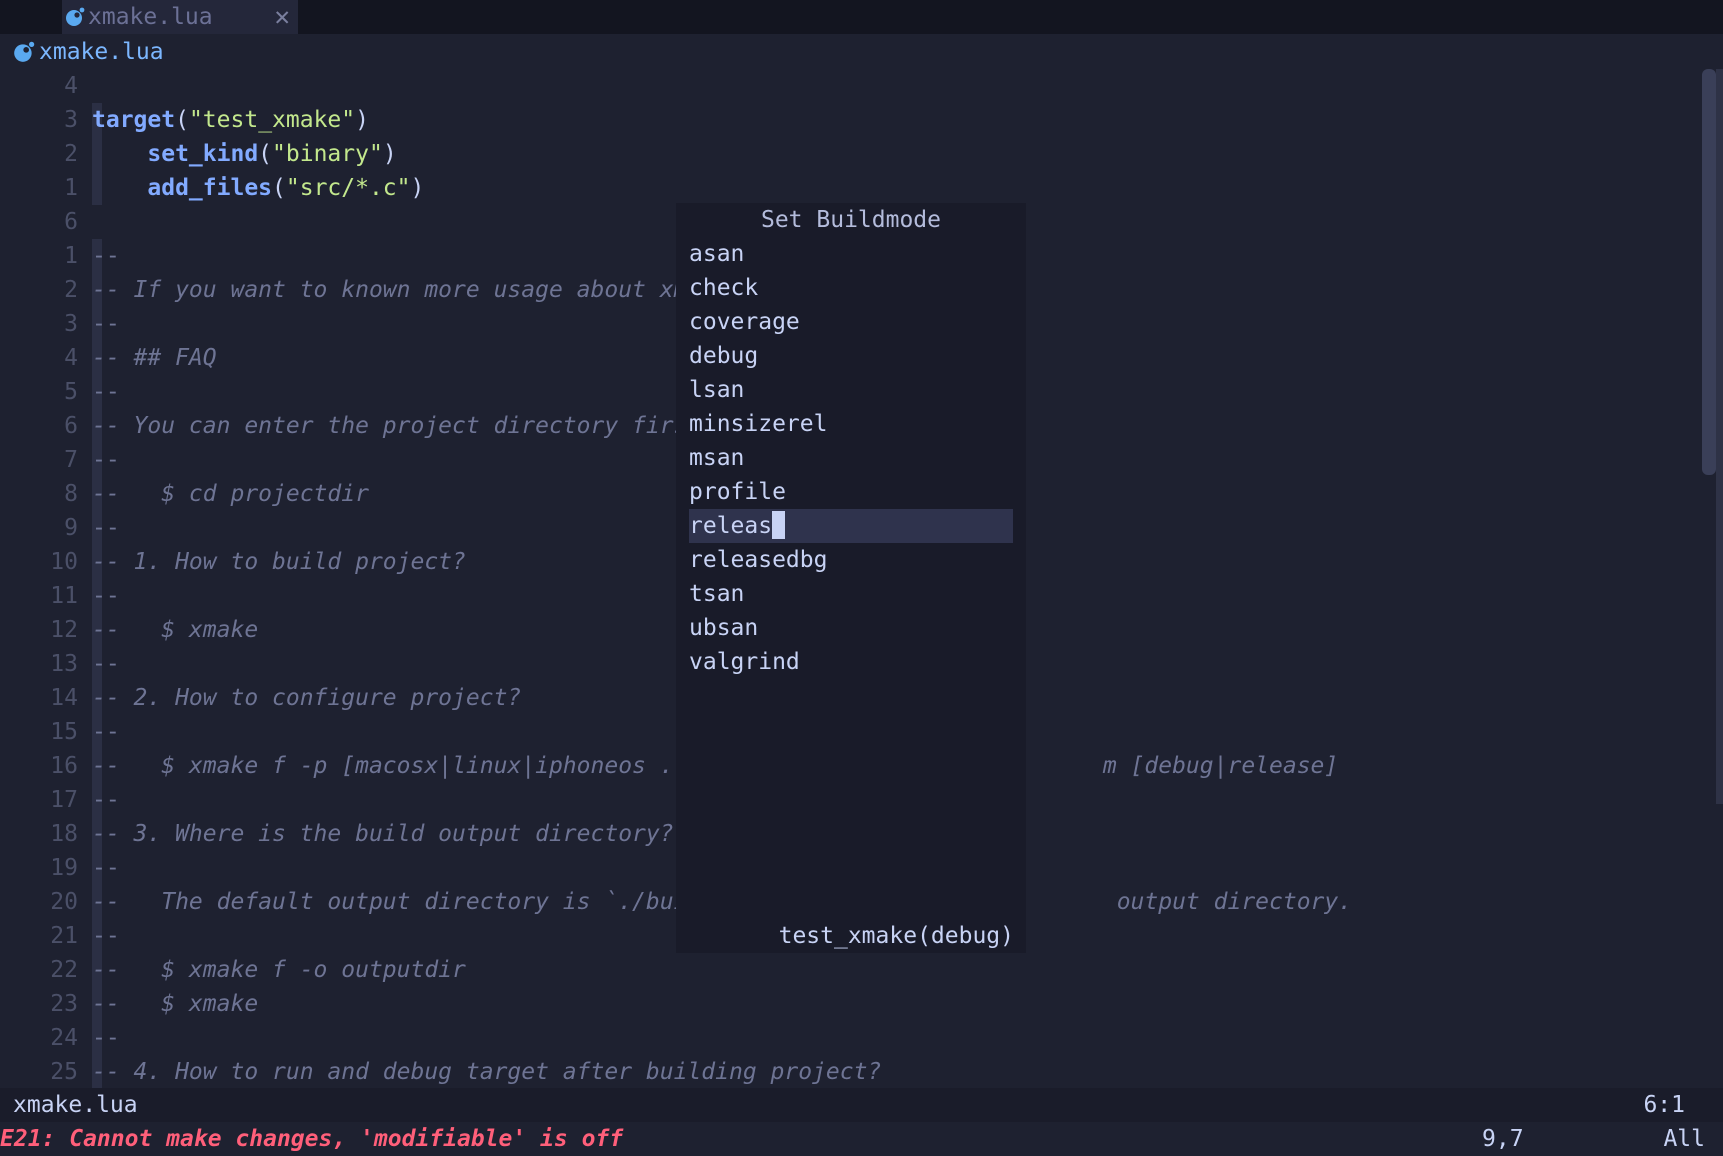 The height and width of the screenshot is (1156, 1723). What do you see at coordinates (154, 358) in the screenshot?
I see `token: -- ## FAQ` at bounding box center [154, 358].